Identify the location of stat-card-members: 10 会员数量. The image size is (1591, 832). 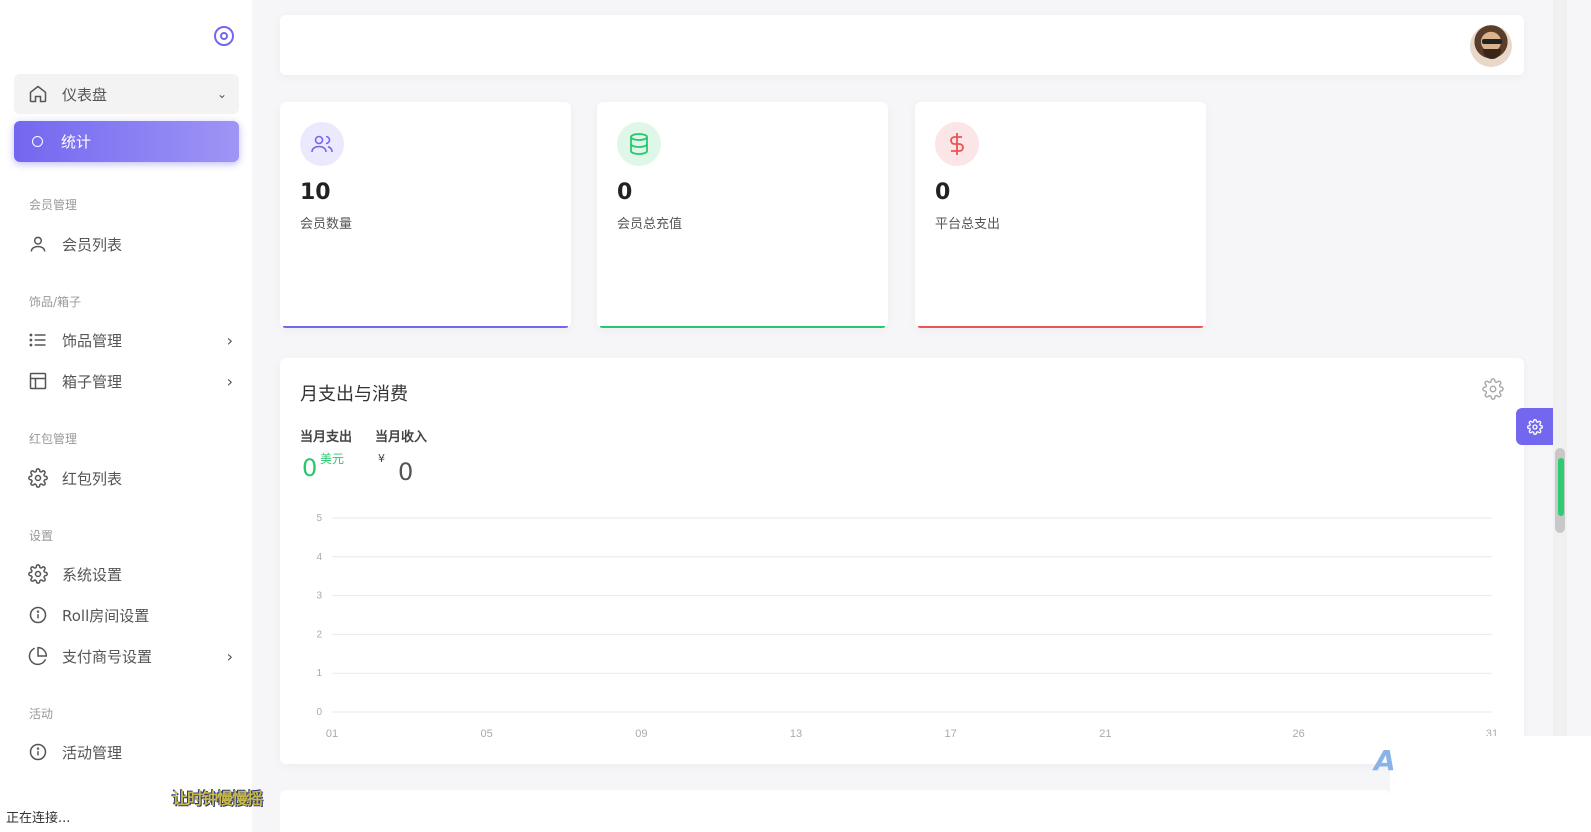
(425, 215).